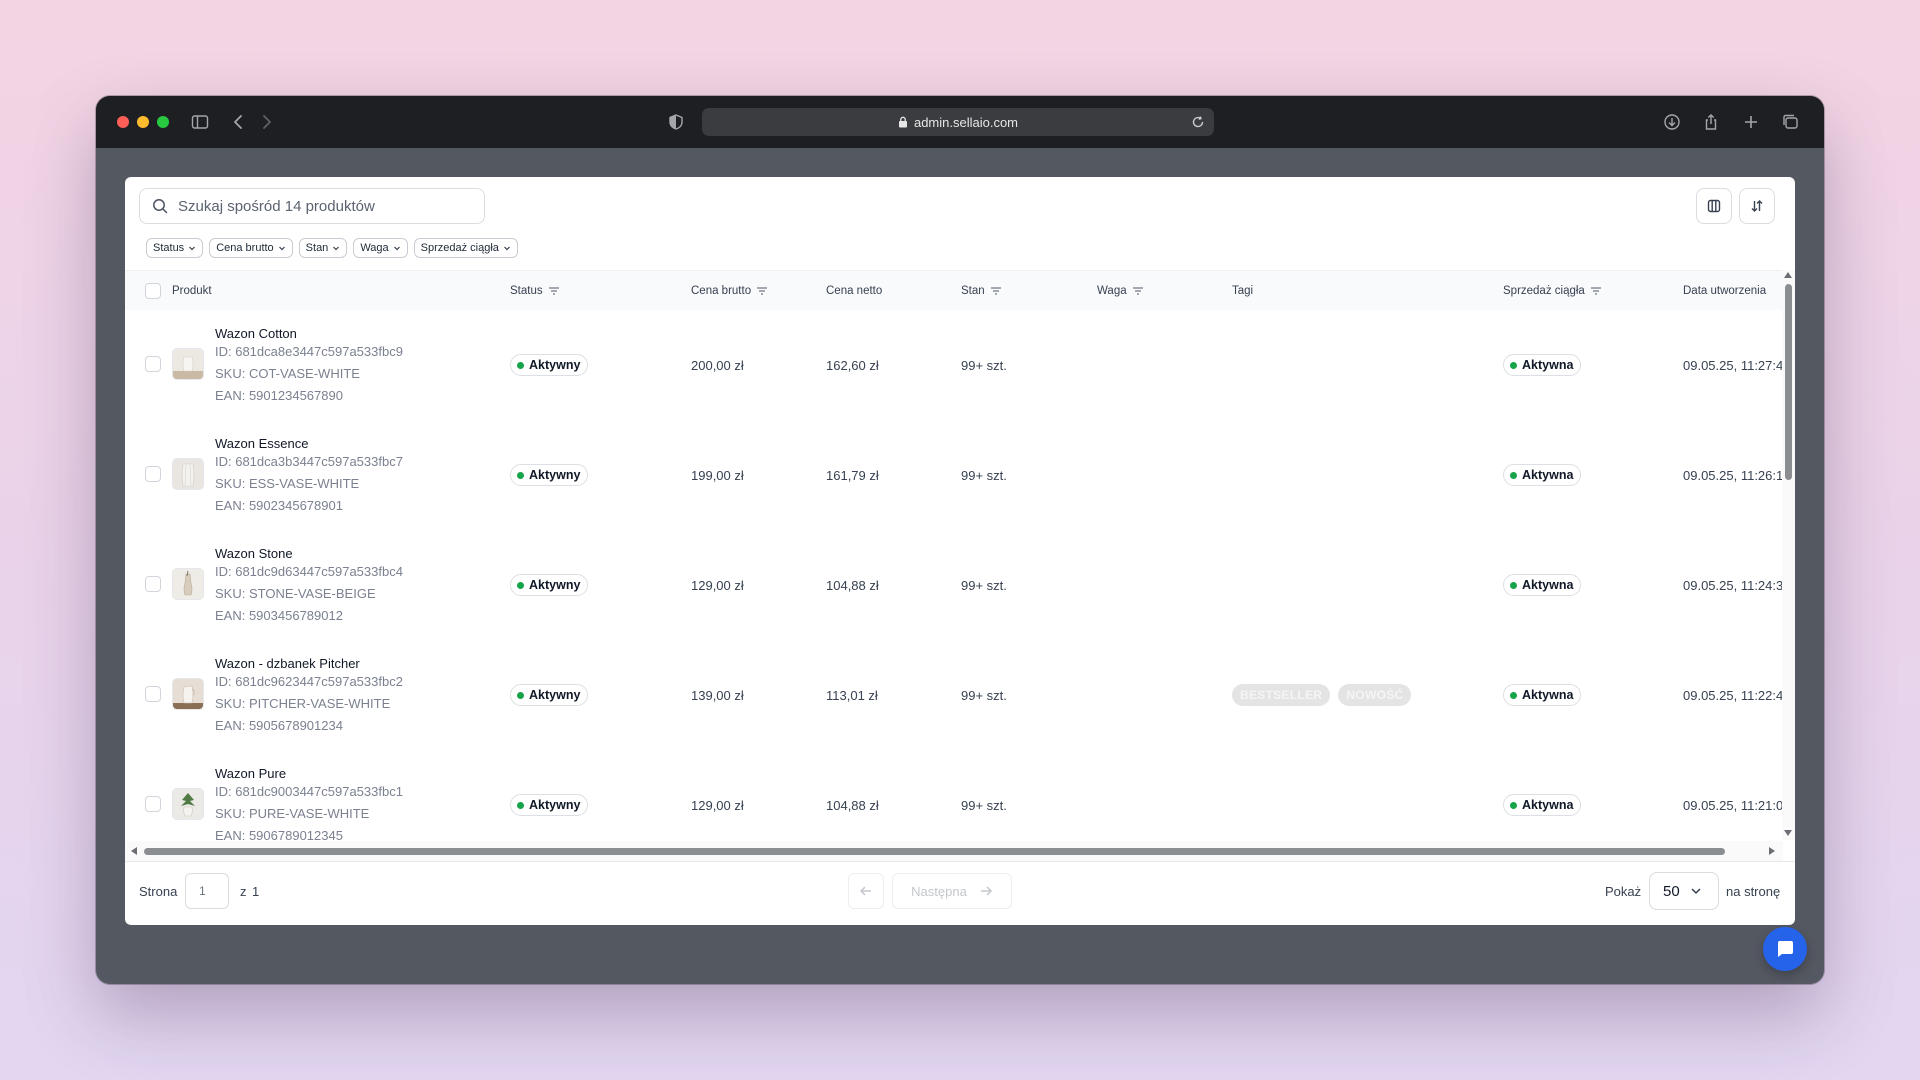 The width and height of the screenshot is (1920, 1080). Describe the element at coordinates (245, 248) in the screenshot. I see `filter-label: Cena brutto` at that location.